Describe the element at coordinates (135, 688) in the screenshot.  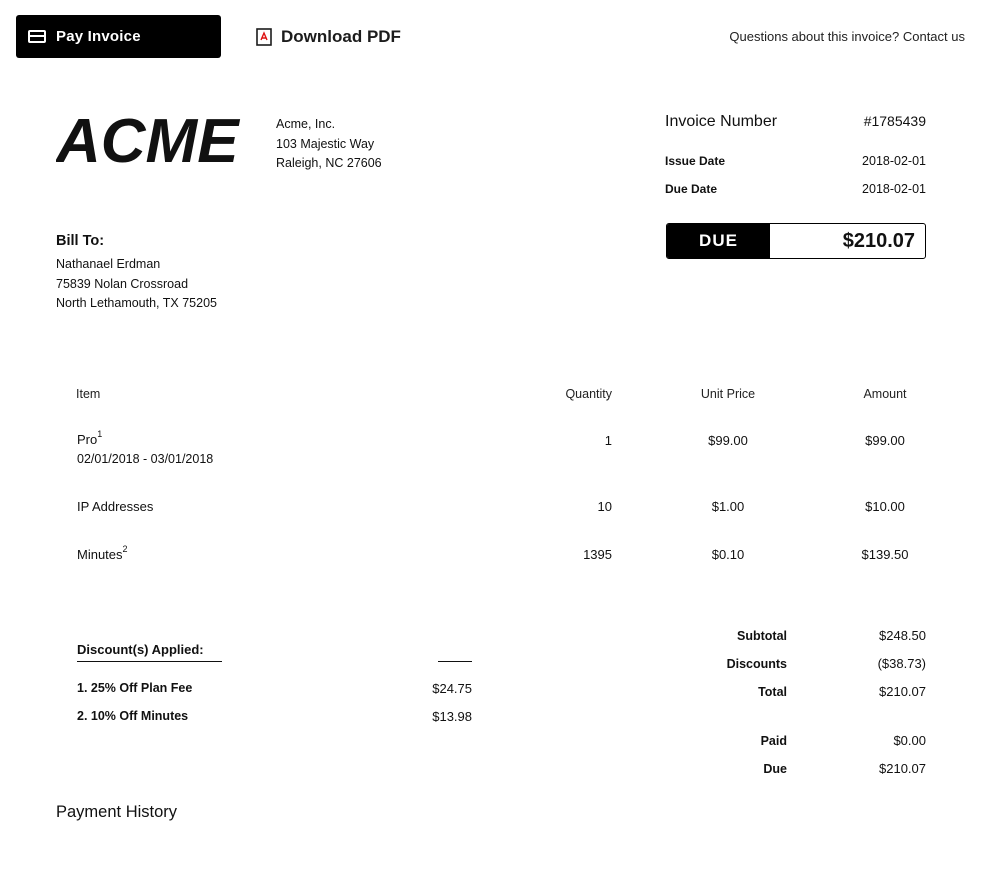
I see `discount-item-label: 1. 25% Off Plan Fee` at that location.